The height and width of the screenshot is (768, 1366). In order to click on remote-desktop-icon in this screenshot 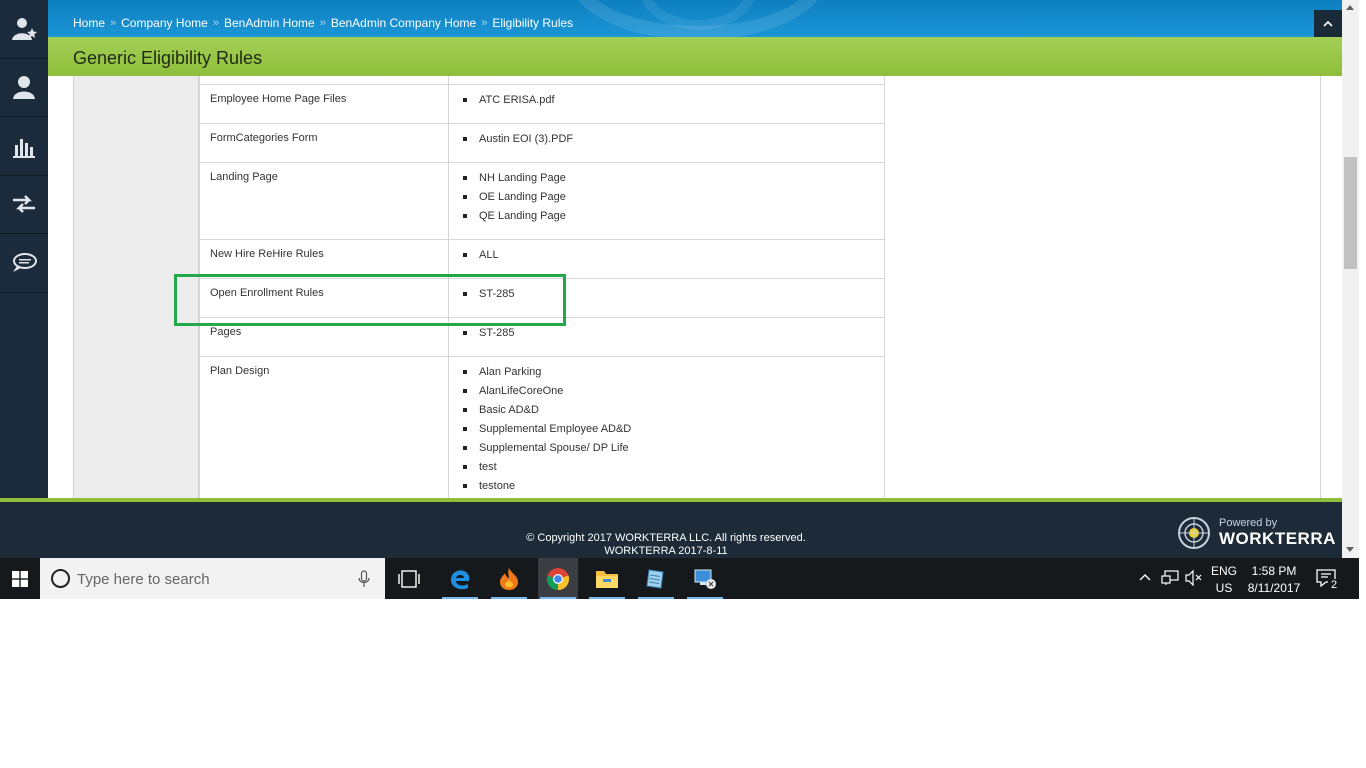, I will do `click(705, 579)`.